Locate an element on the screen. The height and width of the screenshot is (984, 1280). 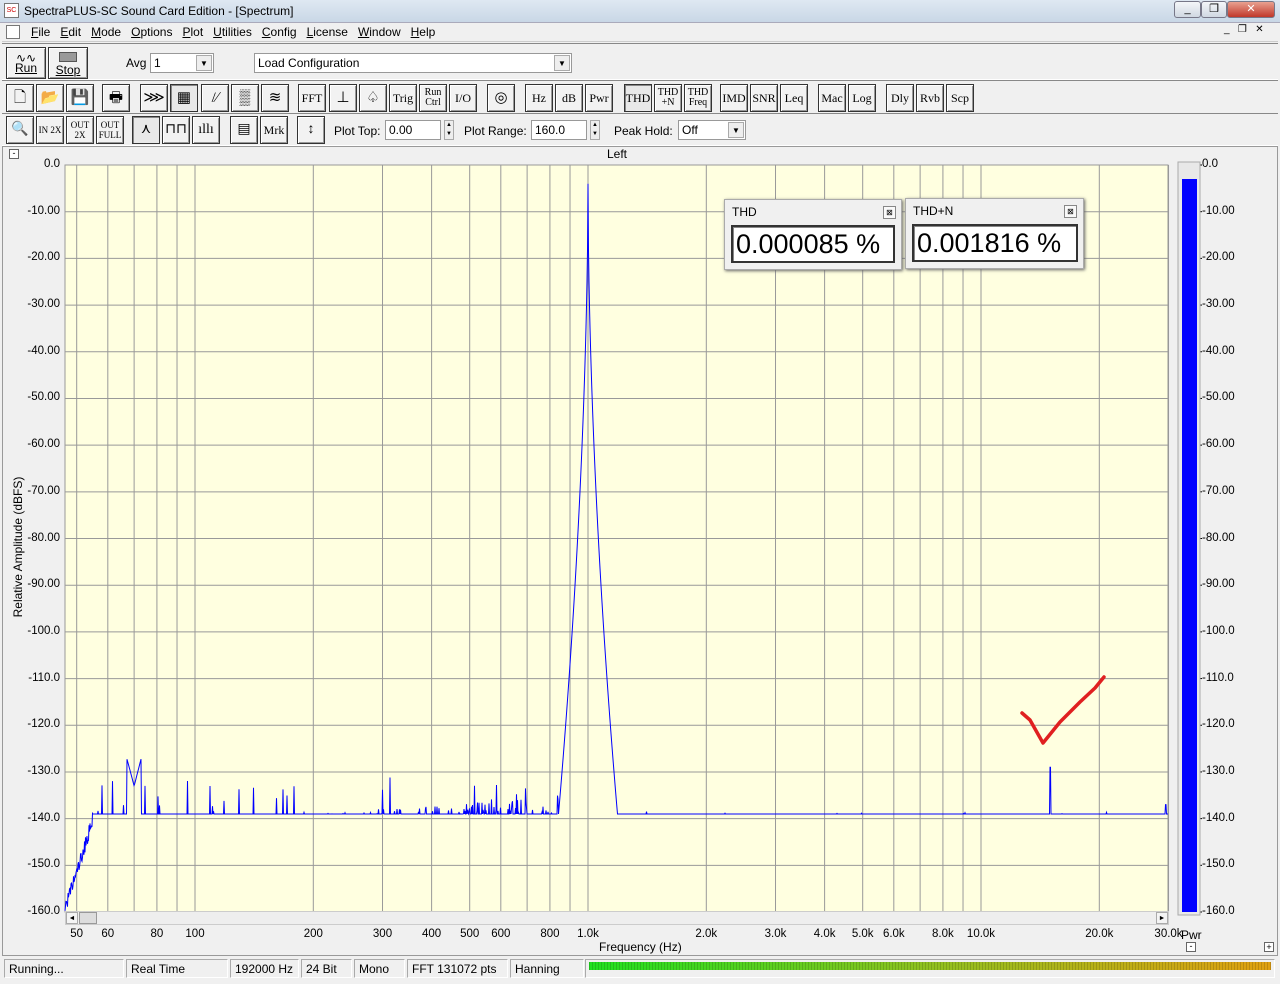
y-tick-label: -150.0 is located at coordinates (43, 864).